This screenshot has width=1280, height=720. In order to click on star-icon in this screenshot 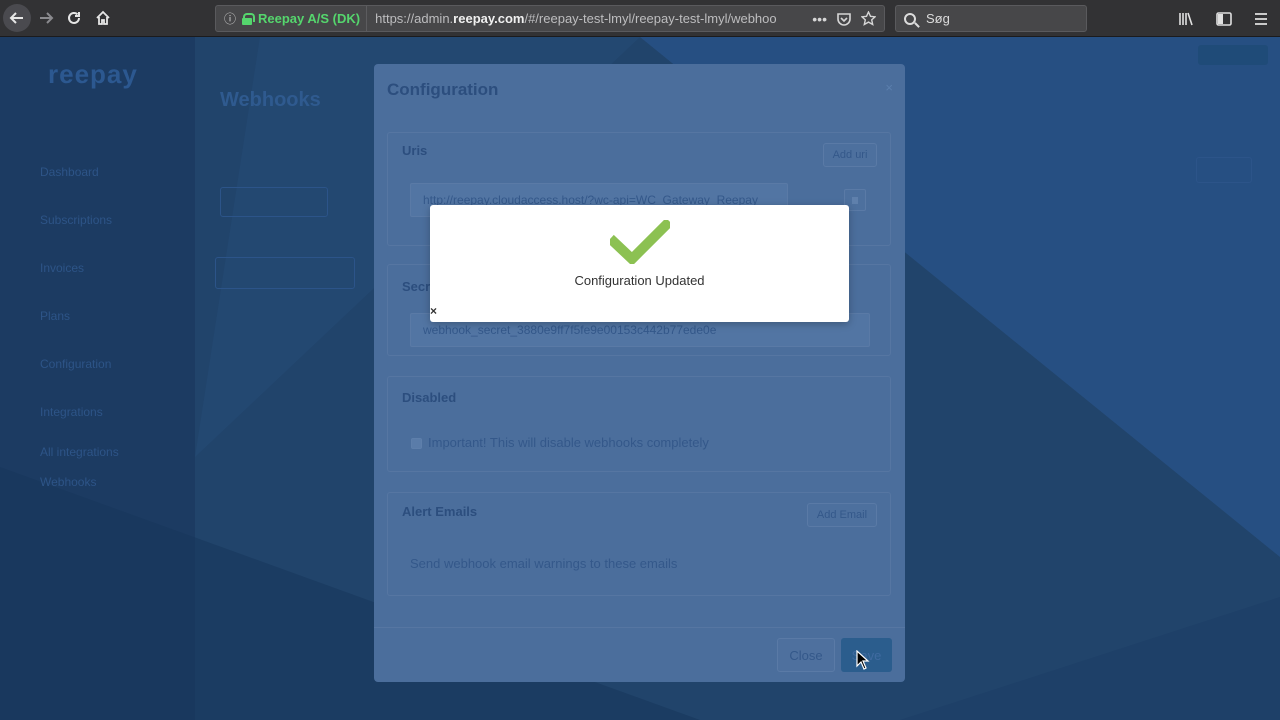, I will do `click(868, 18)`.